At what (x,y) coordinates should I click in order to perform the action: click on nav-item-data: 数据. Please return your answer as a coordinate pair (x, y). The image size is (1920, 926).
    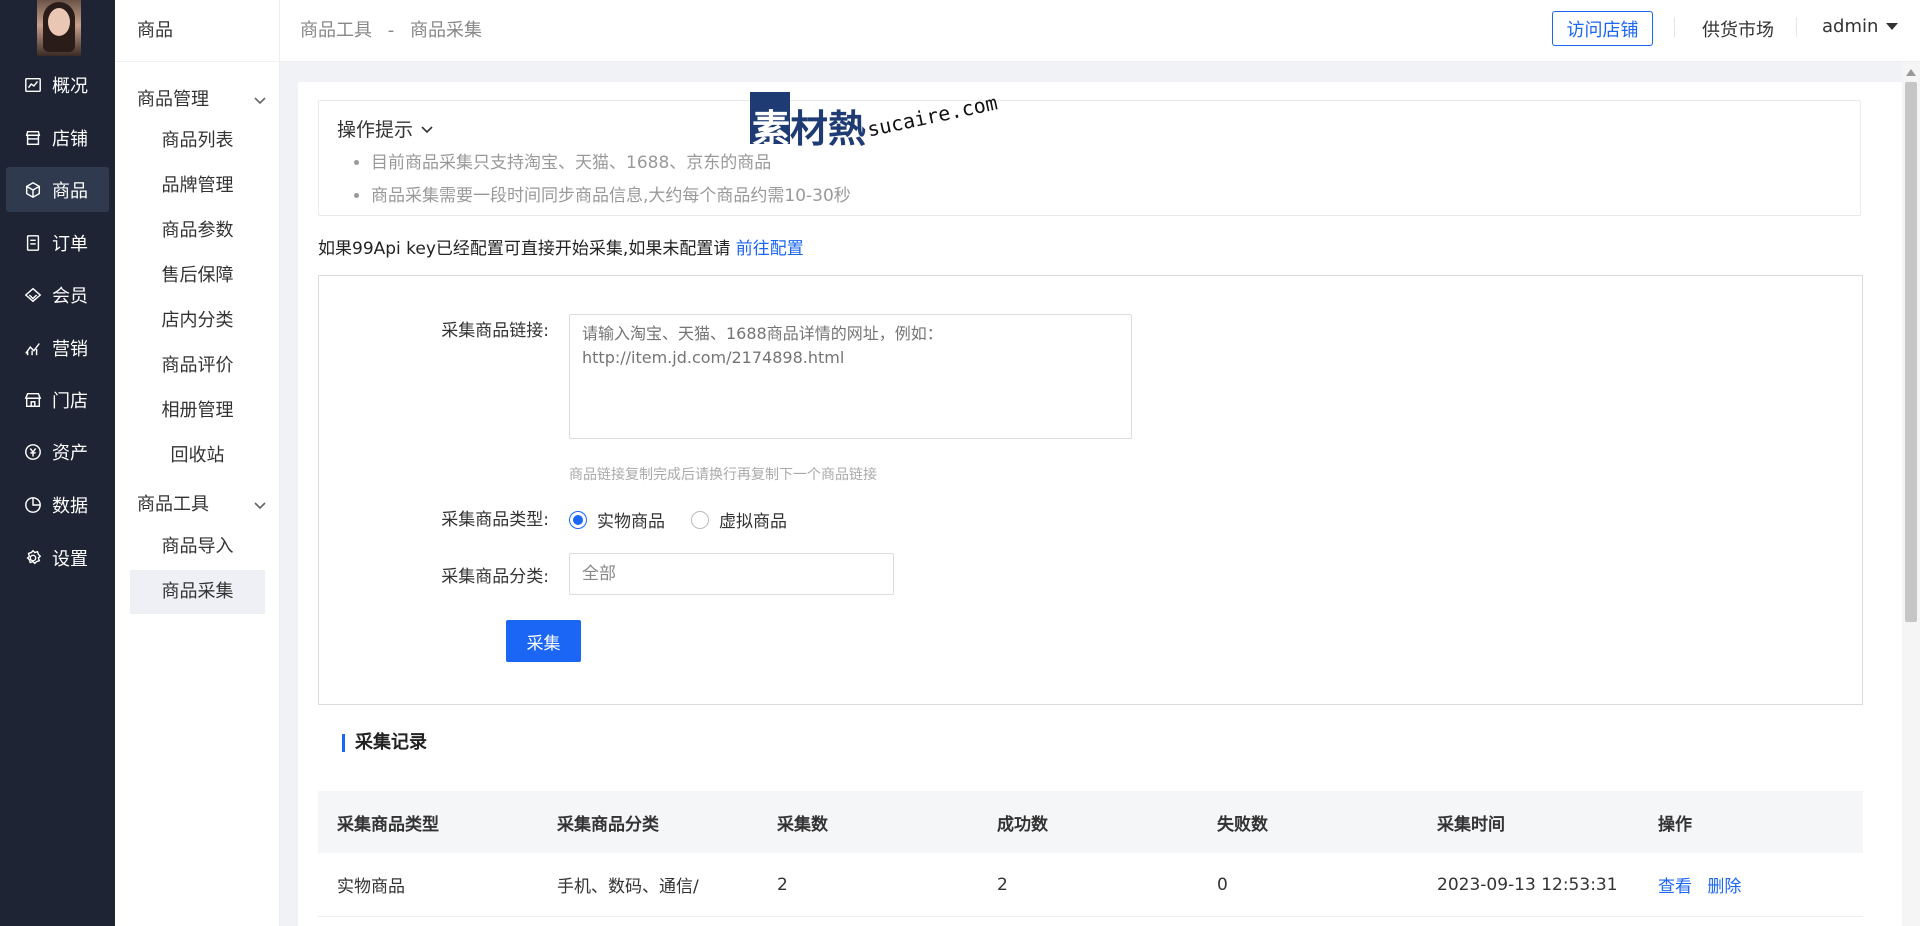
    Looking at the image, I should click on (57, 504).